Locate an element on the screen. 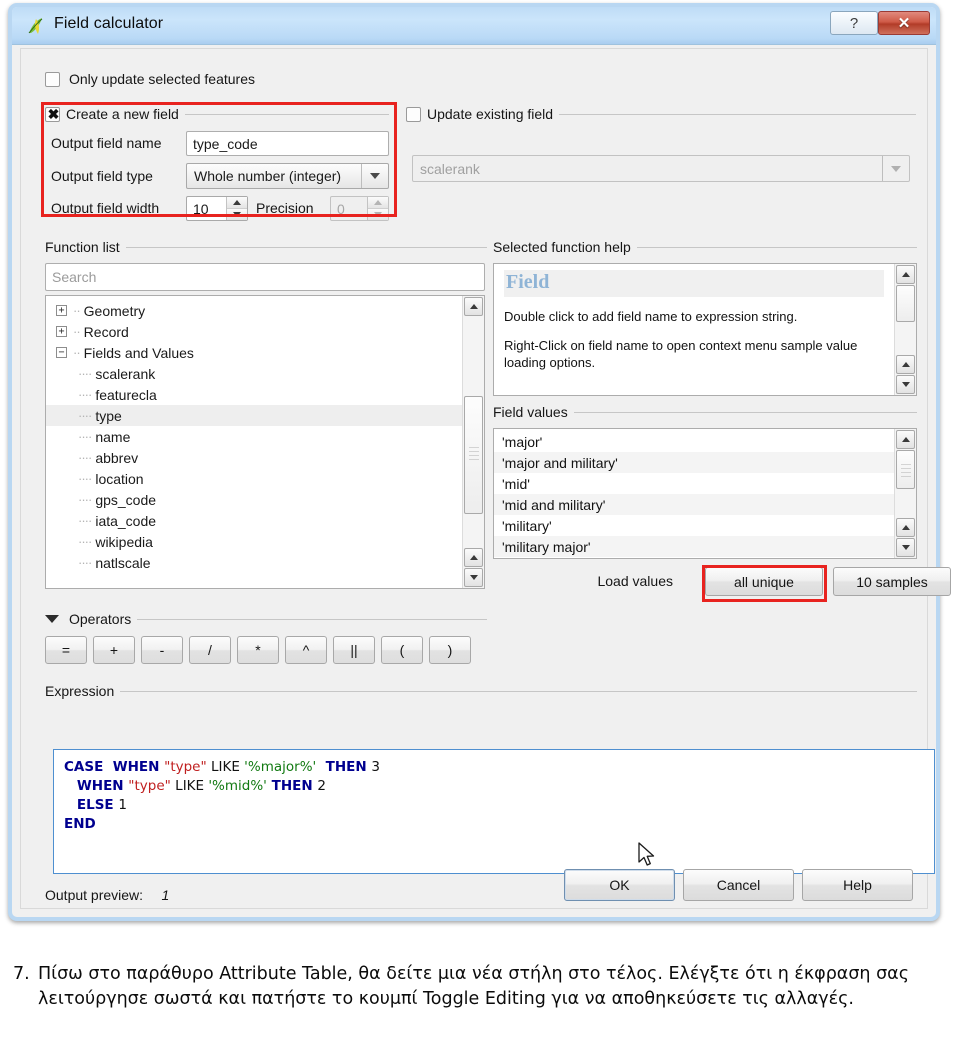 The width and height of the screenshot is (960, 1040). output-field-name-label: Output field name is located at coordinates (106, 143).